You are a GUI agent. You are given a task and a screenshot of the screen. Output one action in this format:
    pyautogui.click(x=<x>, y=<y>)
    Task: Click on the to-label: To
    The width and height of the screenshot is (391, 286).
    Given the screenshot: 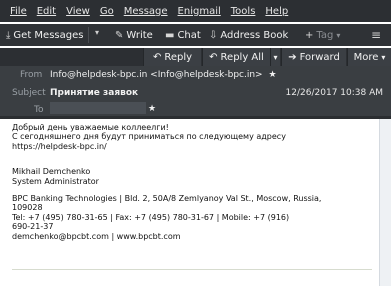 What is the action you would take?
    pyautogui.click(x=39, y=110)
    